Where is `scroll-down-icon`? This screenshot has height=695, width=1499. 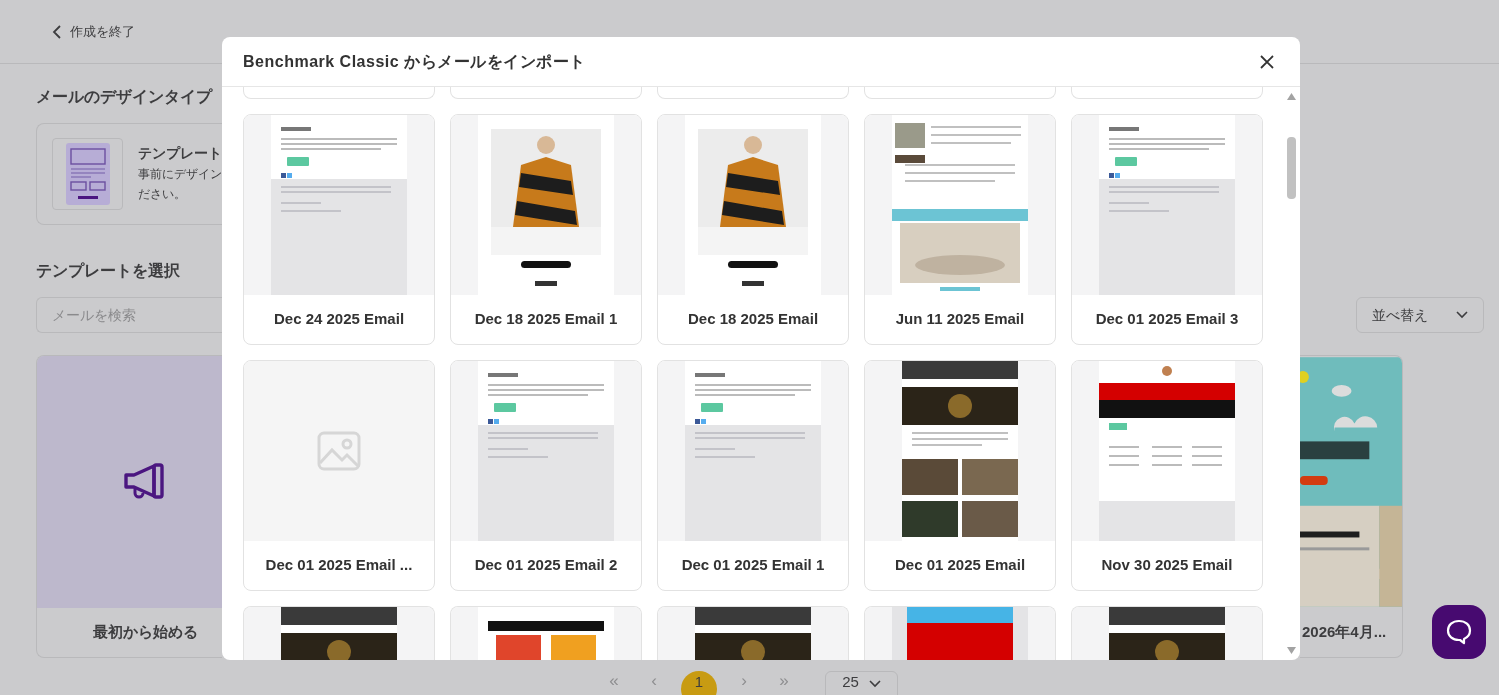 scroll-down-icon is located at coordinates (1291, 650).